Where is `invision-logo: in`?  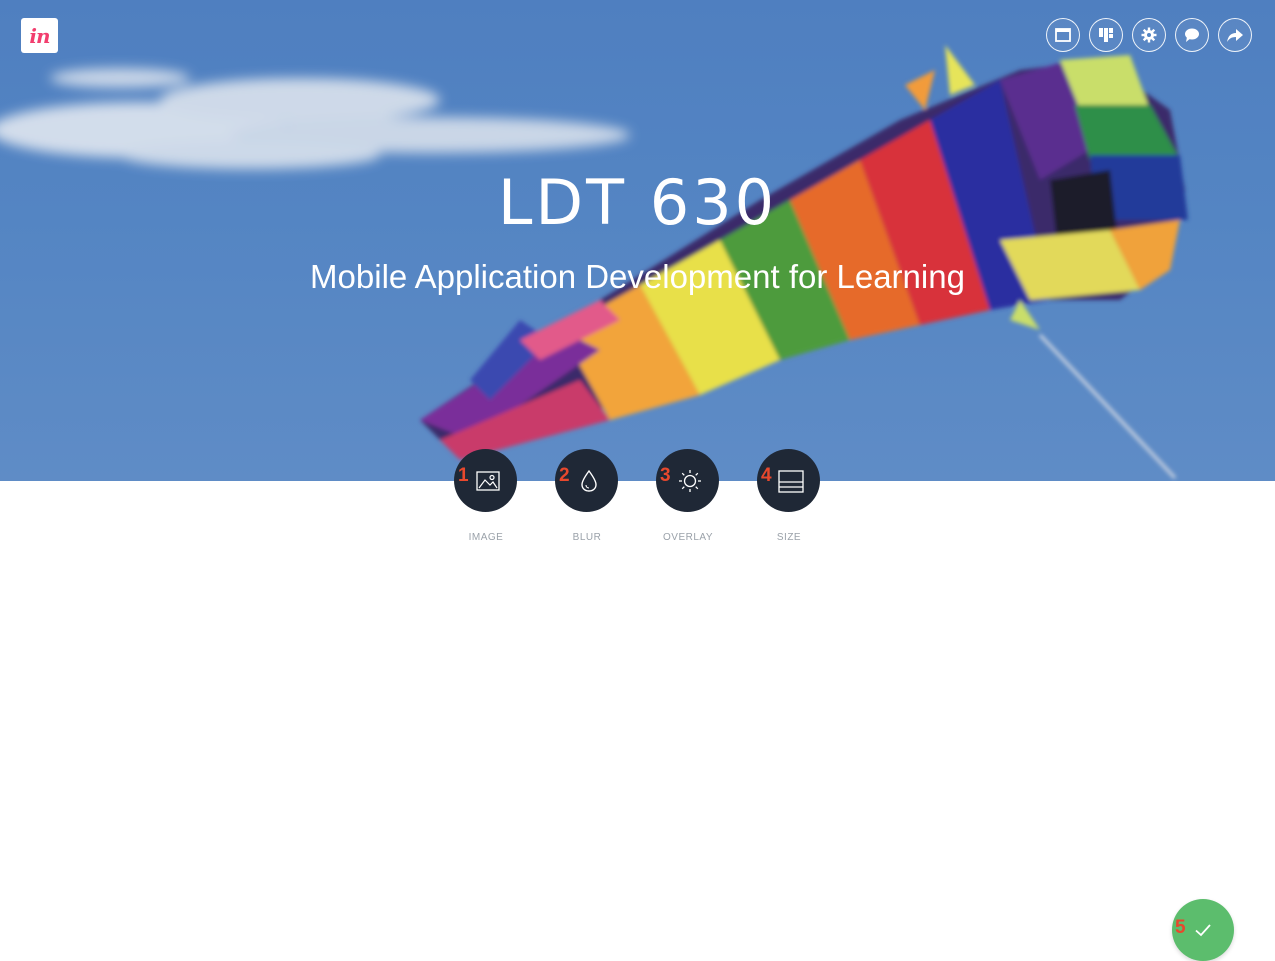 invision-logo: in is located at coordinates (39, 35).